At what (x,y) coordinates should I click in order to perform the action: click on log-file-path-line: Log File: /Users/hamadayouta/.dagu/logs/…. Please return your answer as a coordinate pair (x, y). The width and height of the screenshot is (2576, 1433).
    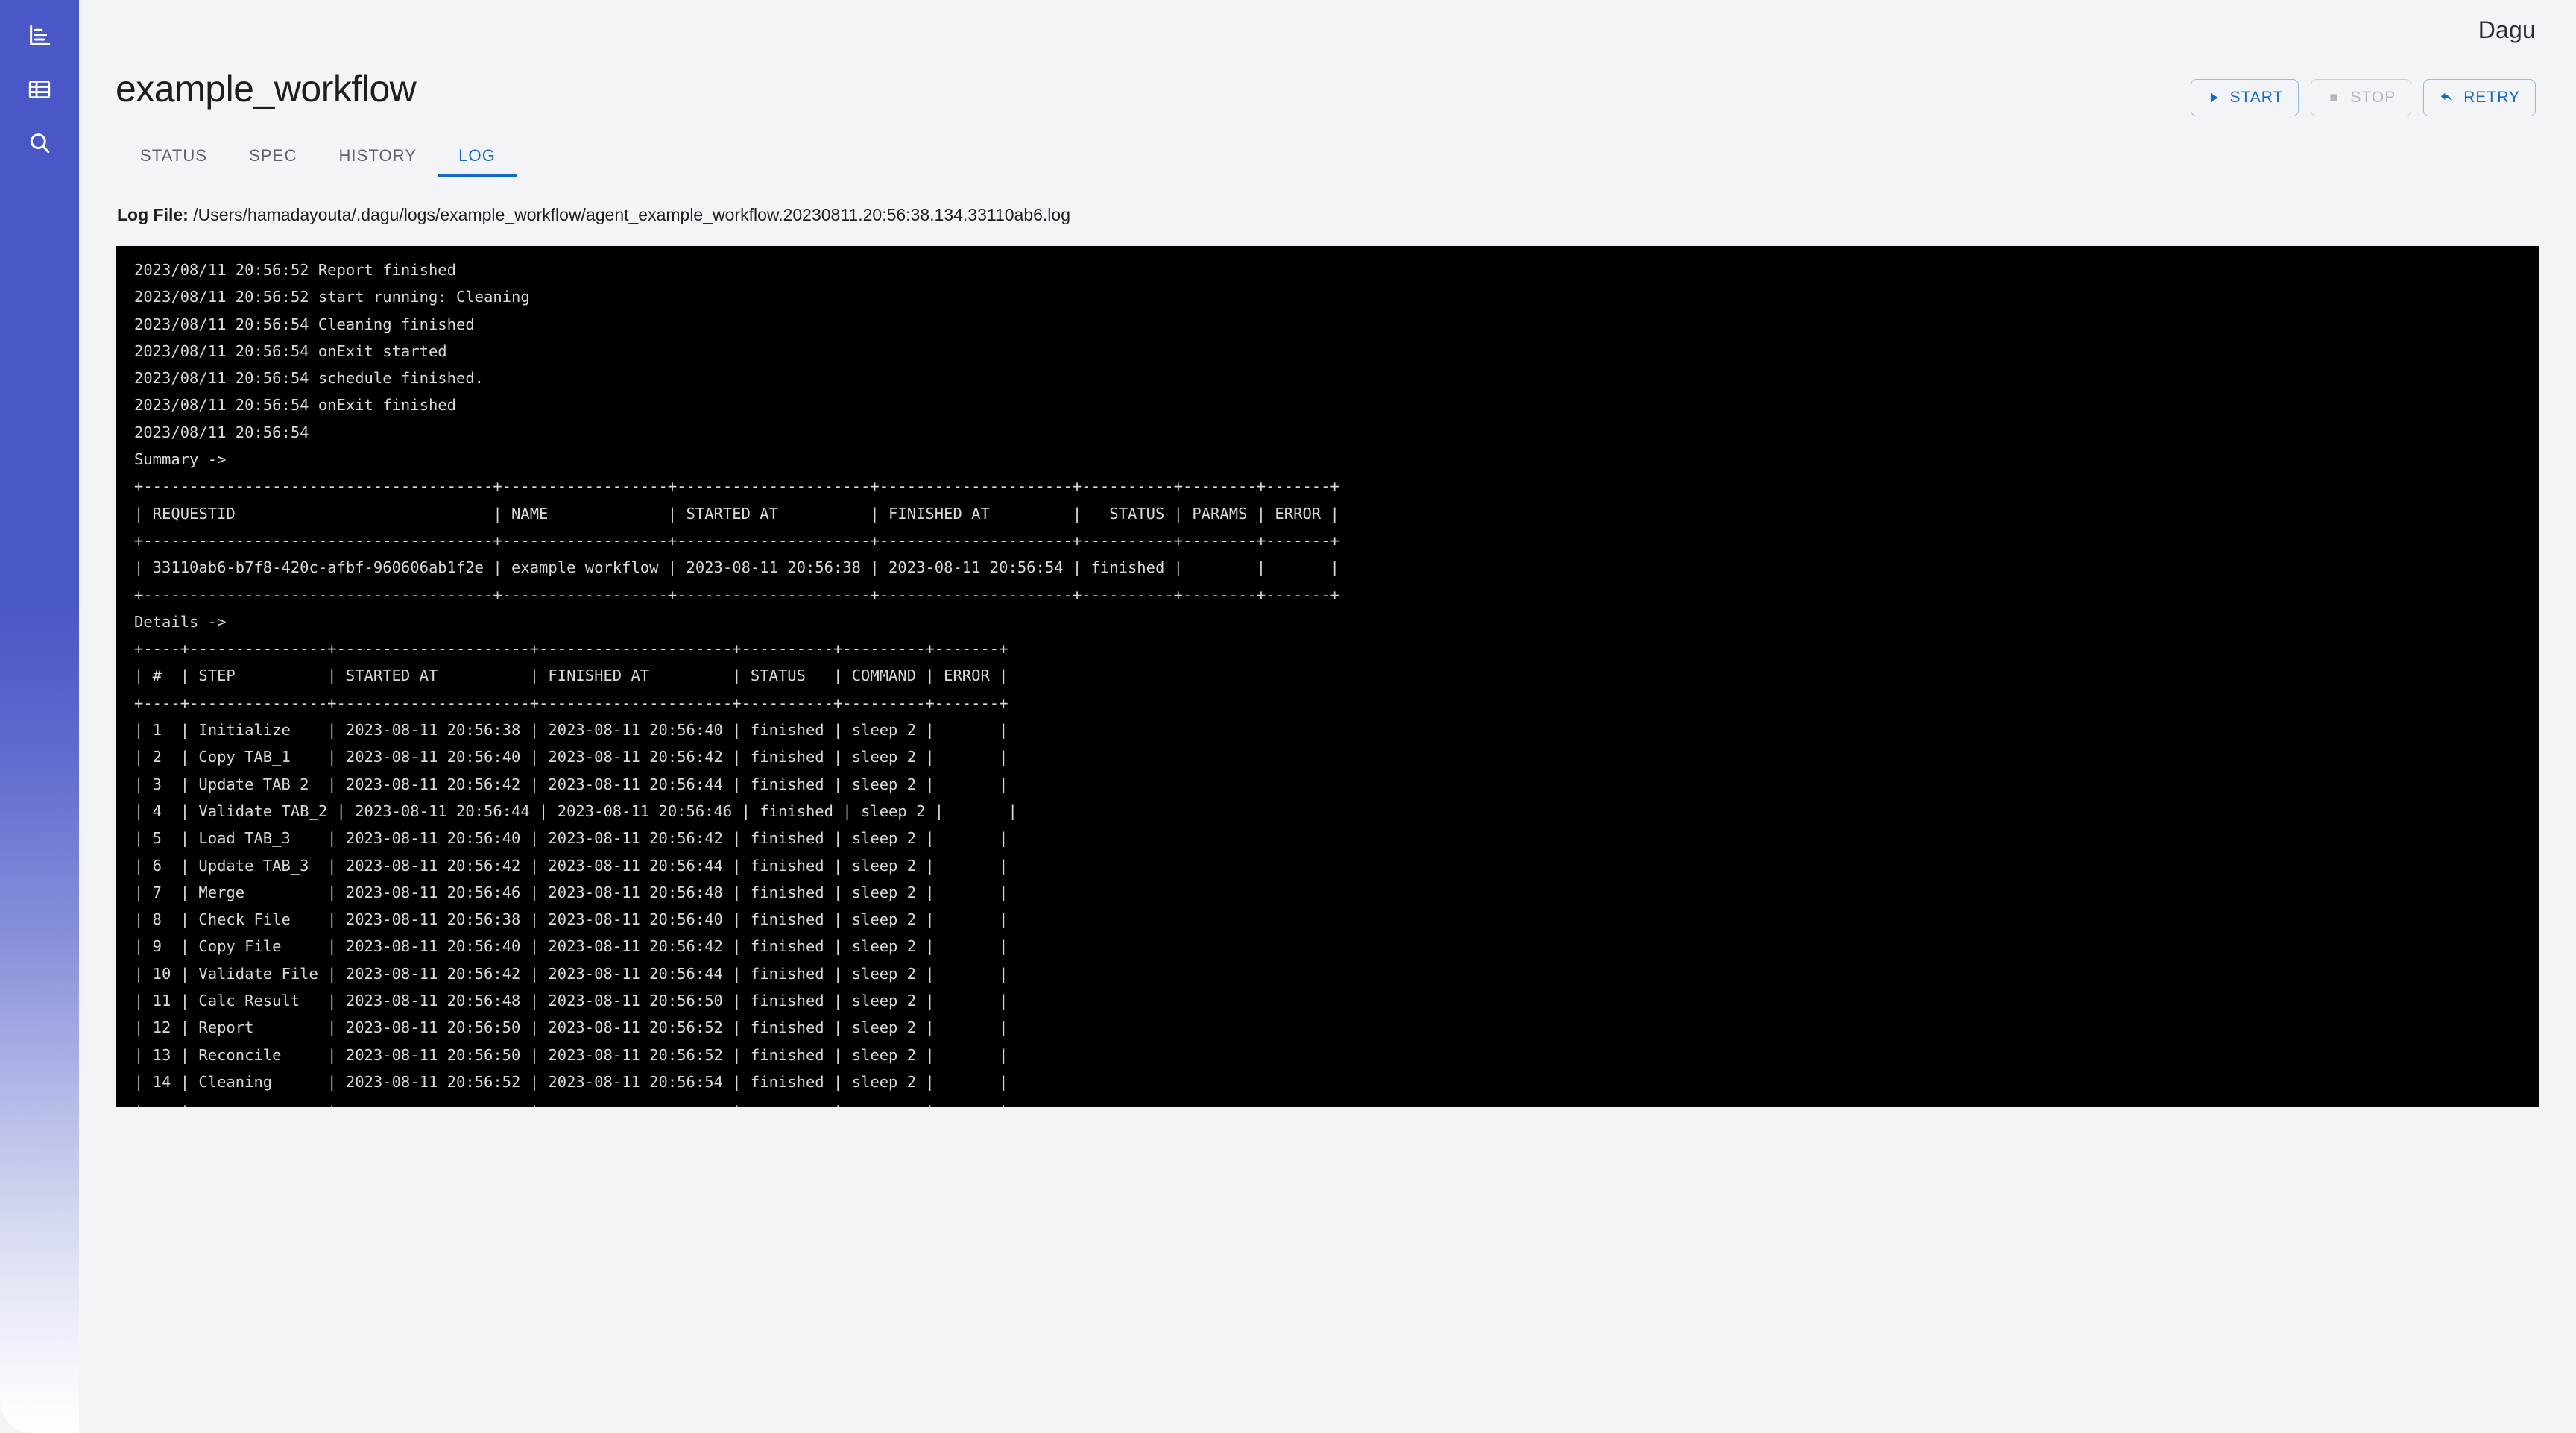
    Looking at the image, I should click on (593, 215).